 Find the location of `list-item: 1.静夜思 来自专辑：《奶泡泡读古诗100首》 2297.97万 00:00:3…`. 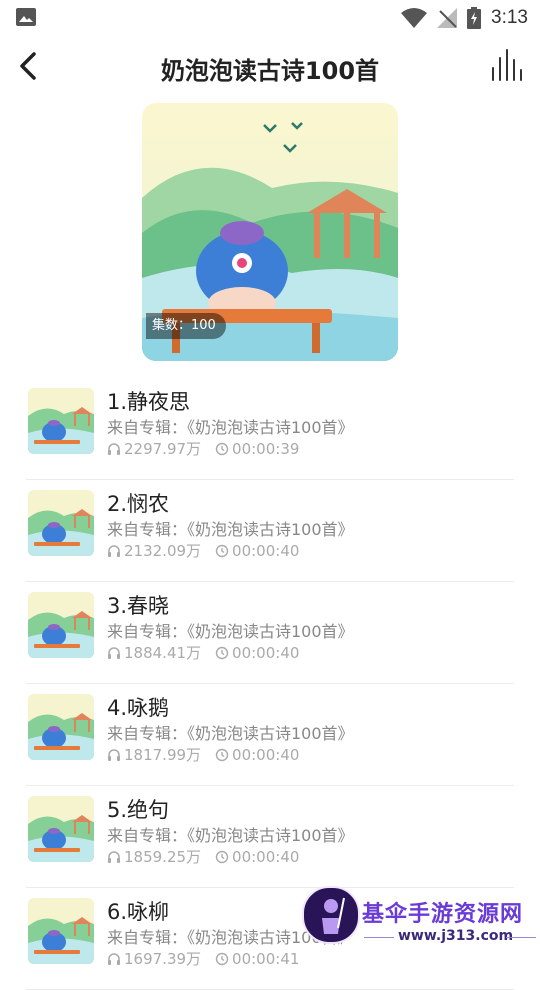

list-item: 1.静夜思 来自专辑：《奶泡泡读古诗100首》 2297.97万 00:00:3… is located at coordinates (270, 429).